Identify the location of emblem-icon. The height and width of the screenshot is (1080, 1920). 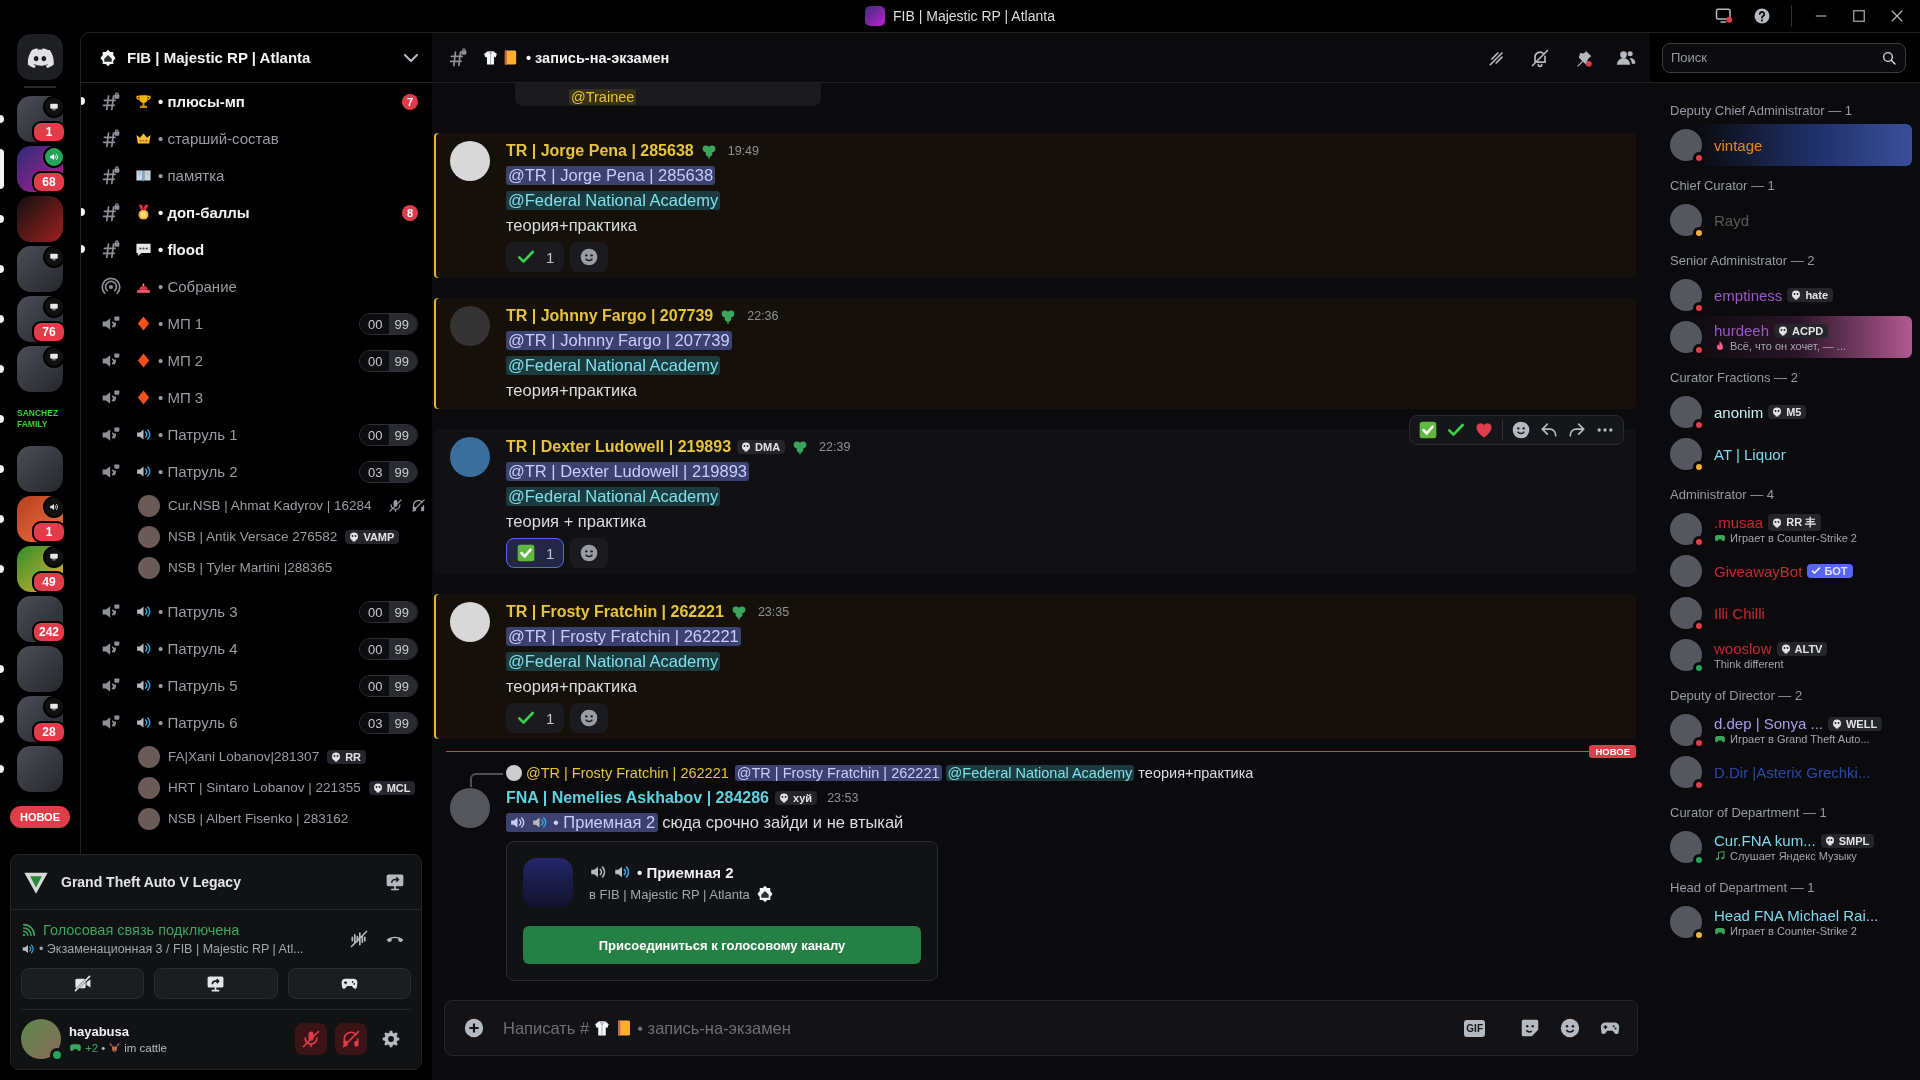
(1785, 648).